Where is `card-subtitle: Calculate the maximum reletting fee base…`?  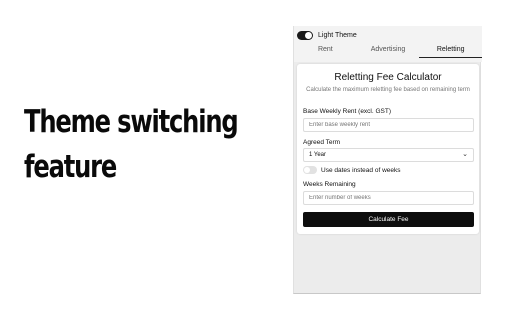
card-subtitle: Calculate the maximum reletting fee base… is located at coordinates (388, 90).